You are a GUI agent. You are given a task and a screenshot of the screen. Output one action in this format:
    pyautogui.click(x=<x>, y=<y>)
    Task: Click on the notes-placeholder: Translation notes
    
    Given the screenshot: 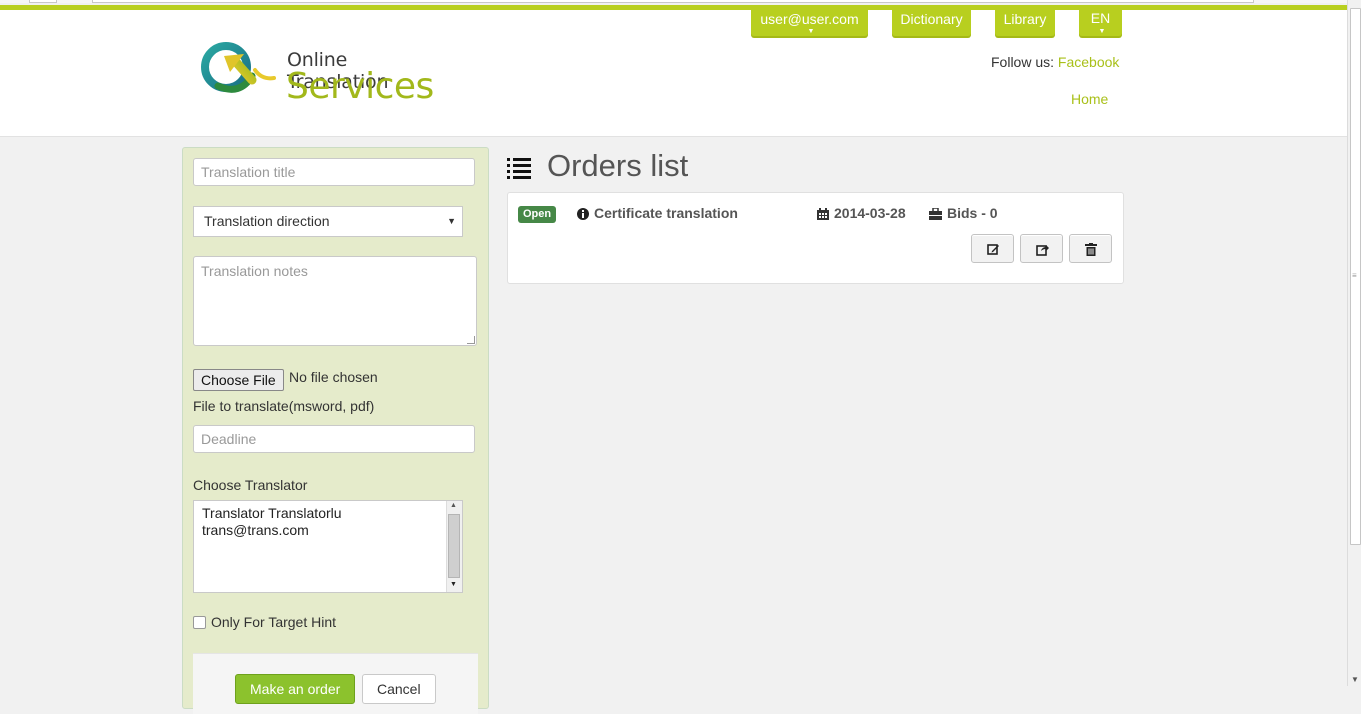 What is the action you would take?
    pyautogui.click(x=254, y=271)
    